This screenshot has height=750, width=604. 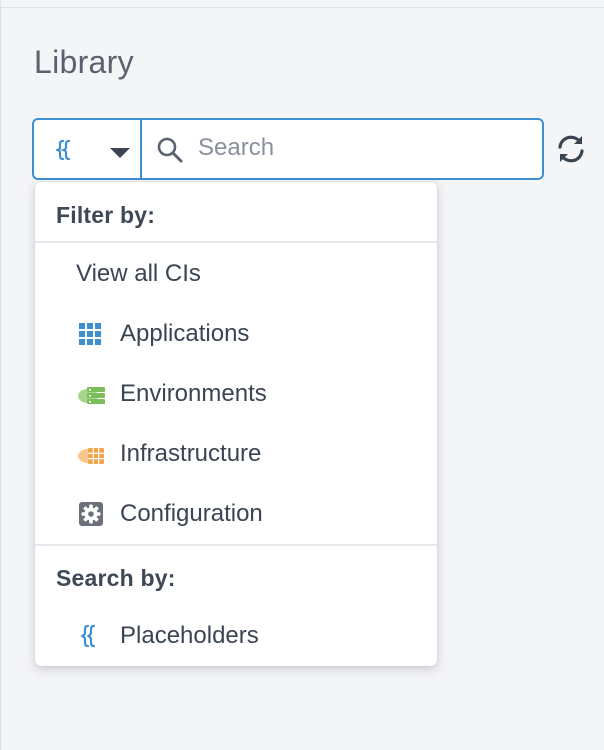 What do you see at coordinates (91, 334) in the screenshot?
I see `applications-grid-icon` at bounding box center [91, 334].